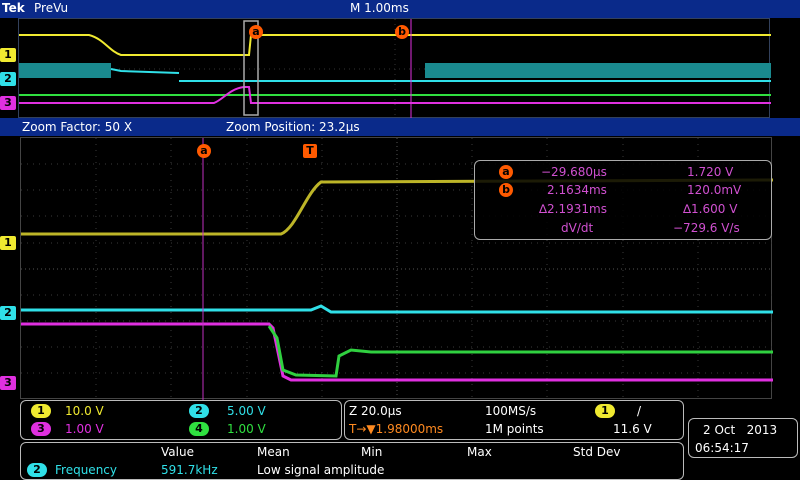 The image size is (800, 480). What do you see at coordinates (8, 243) in the screenshot?
I see `ch1-ground-indicator: 1` at bounding box center [8, 243].